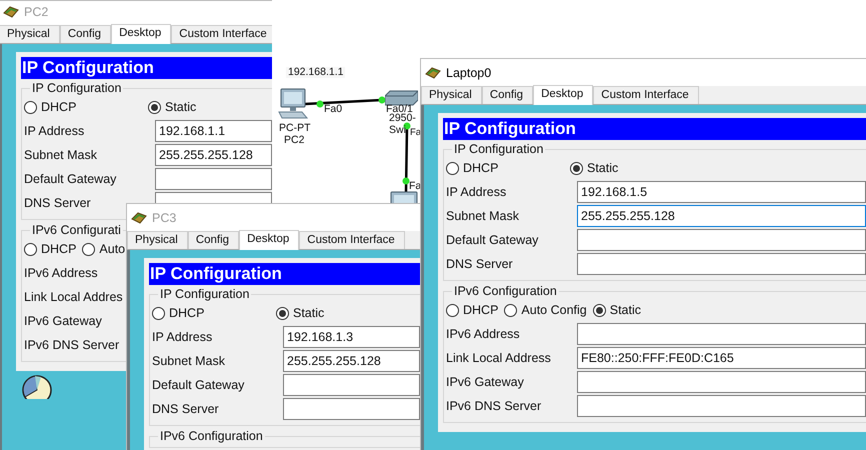  What do you see at coordinates (498, 357) in the screenshot?
I see `field-label: Link Local Address` at bounding box center [498, 357].